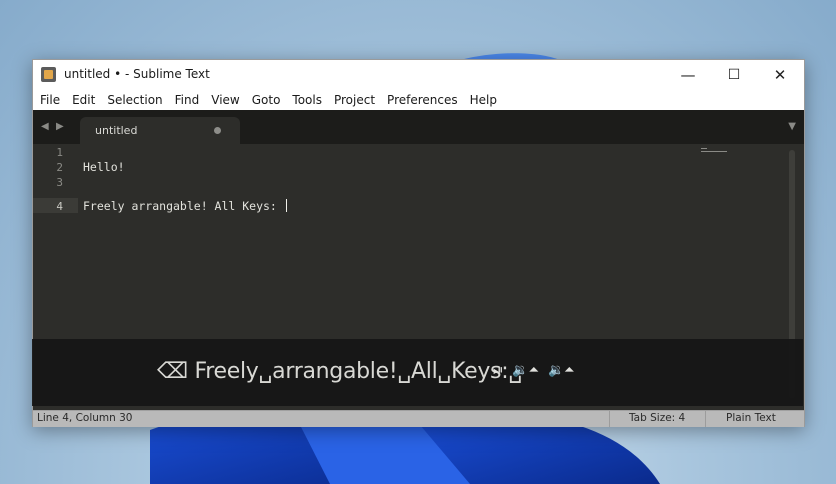 The image size is (836, 484). Describe the element at coordinates (83, 100) in the screenshot. I see `menu-edit: Edit` at that location.